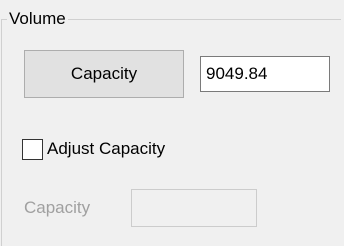 This screenshot has width=344, height=246. I want to click on capacity-button: Capacity, so click(104, 74).